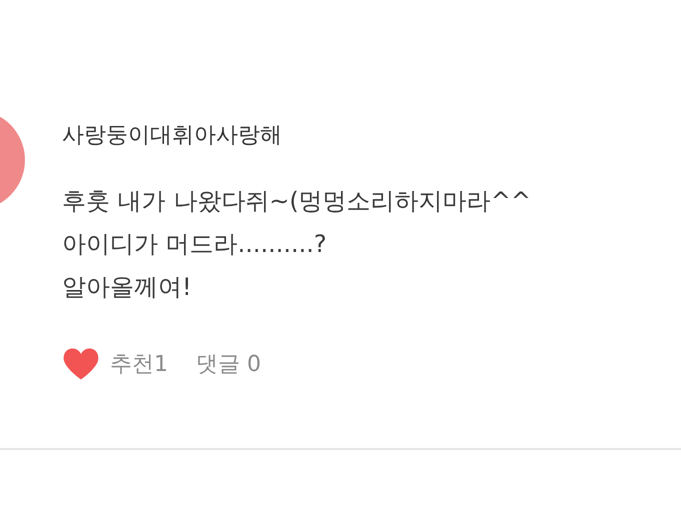 This screenshot has height=511, width=681. Describe the element at coordinates (228, 364) in the screenshot. I see `replies-count: 댓글 0` at that location.